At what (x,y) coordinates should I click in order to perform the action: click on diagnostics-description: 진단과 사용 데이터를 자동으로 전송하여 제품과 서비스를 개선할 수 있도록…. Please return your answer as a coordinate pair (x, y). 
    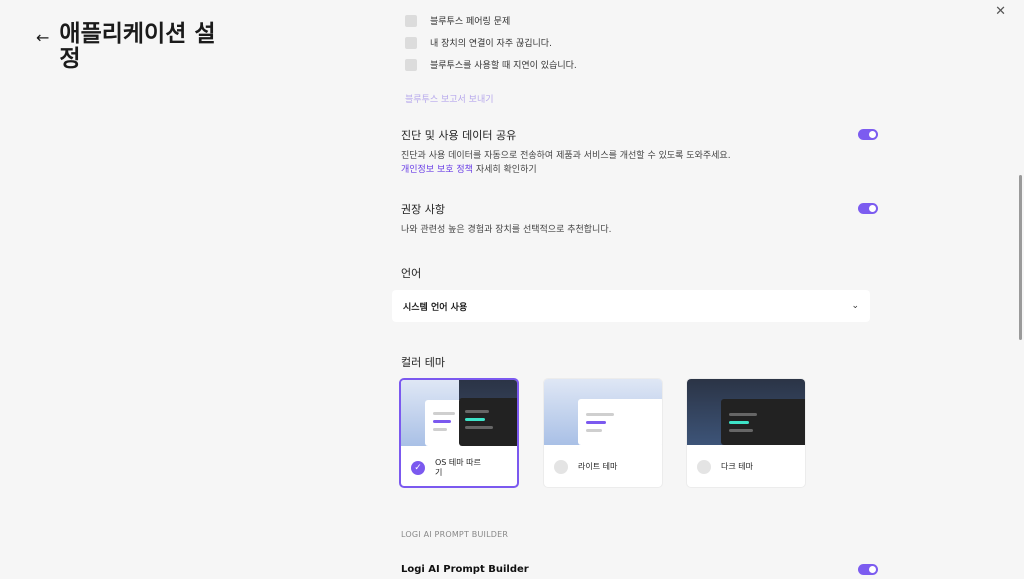
    Looking at the image, I should click on (566, 163).